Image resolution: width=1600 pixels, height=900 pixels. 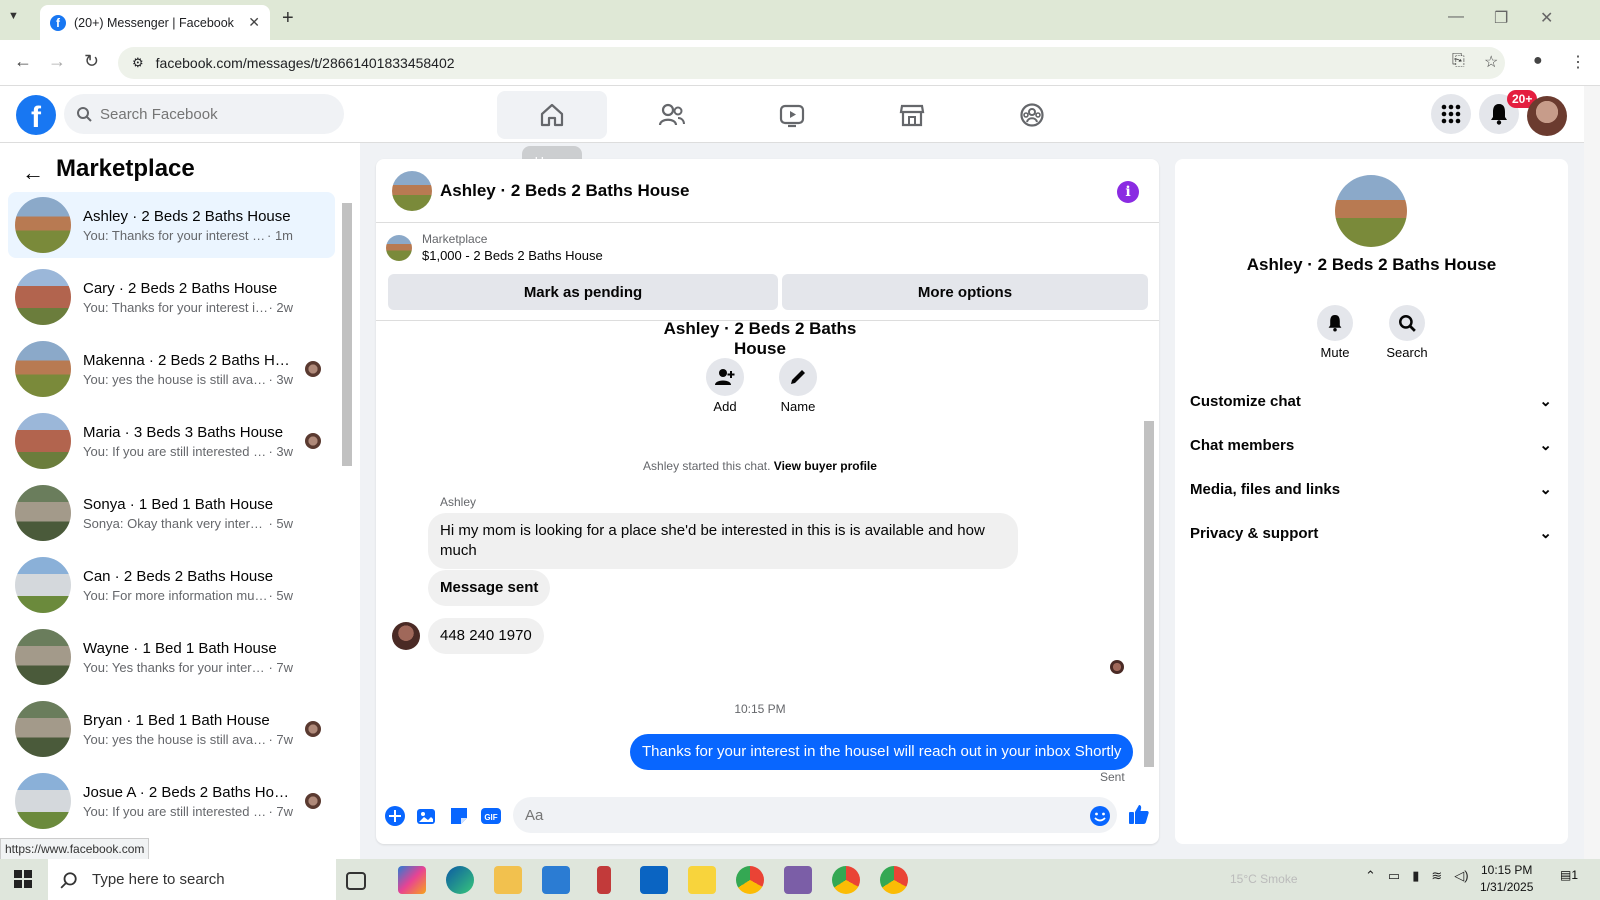 What do you see at coordinates (1451, 114) in the screenshot?
I see `menu-button` at bounding box center [1451, 114].